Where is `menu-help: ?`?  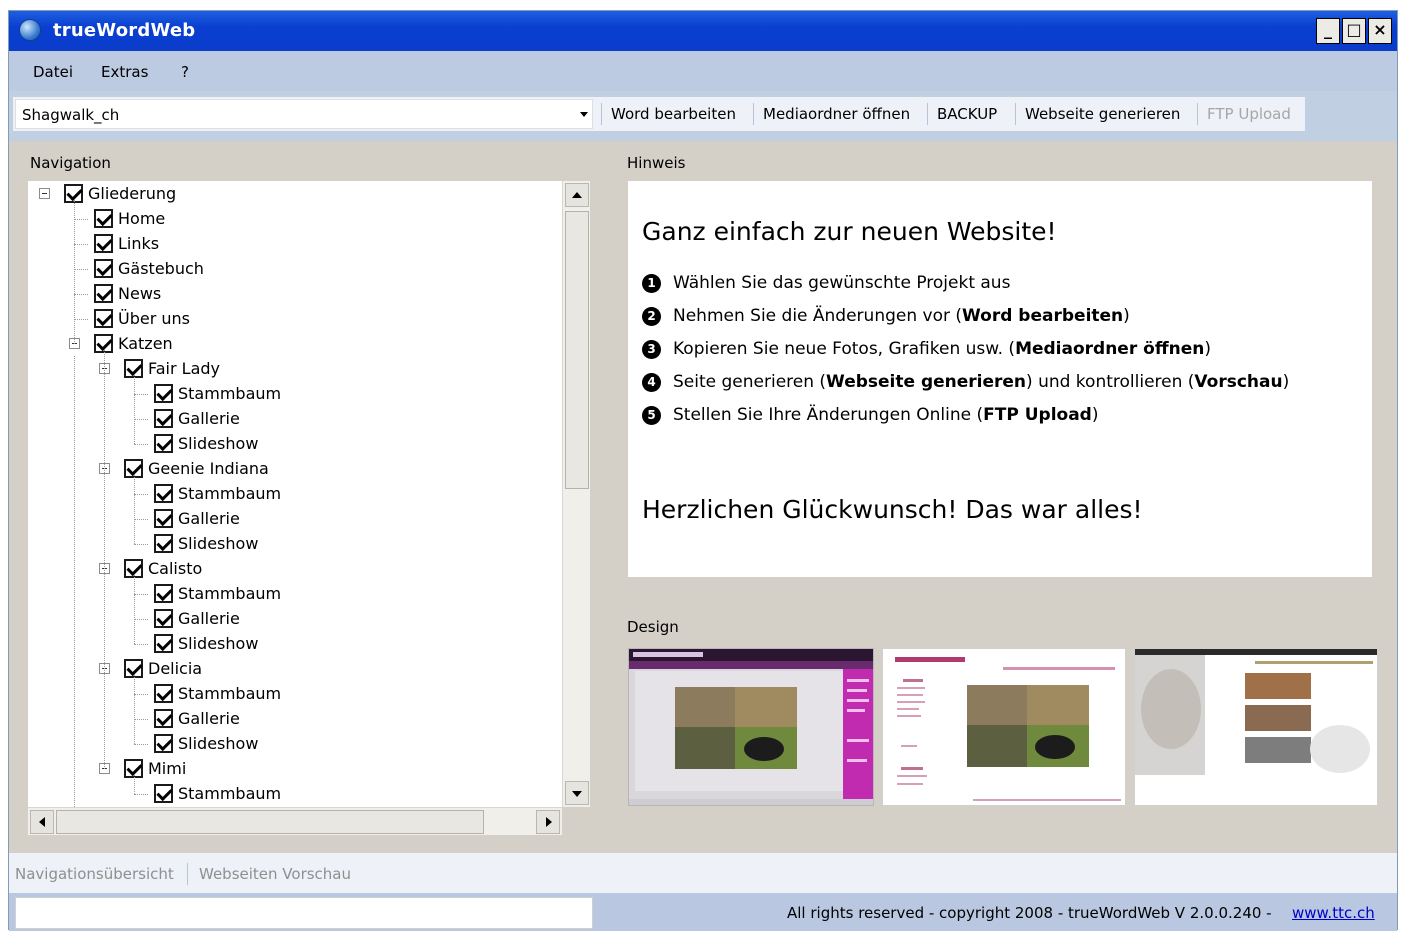 menu-help: ? is located at coordinates (185, 72).